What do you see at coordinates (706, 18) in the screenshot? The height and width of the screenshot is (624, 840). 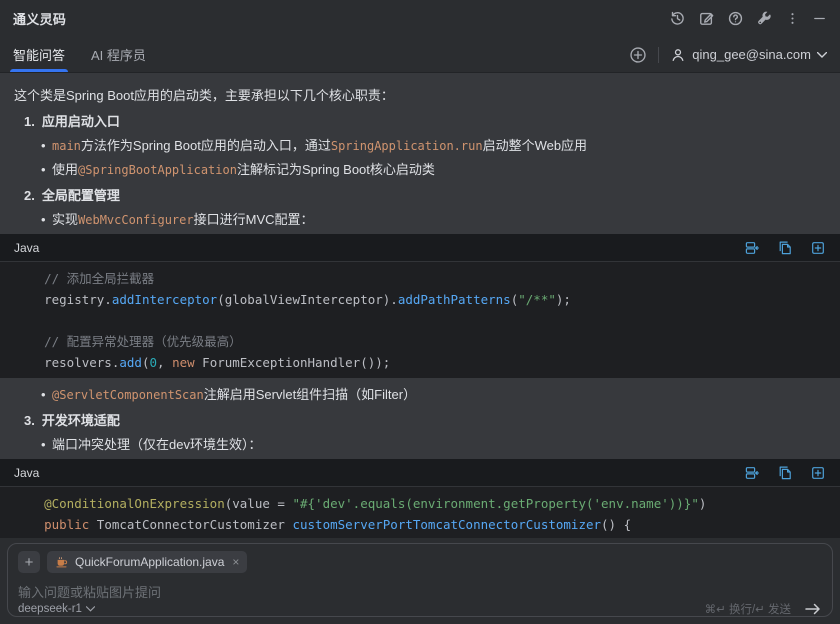 I see `new-chat-icon` at bounding box center [706, 18].